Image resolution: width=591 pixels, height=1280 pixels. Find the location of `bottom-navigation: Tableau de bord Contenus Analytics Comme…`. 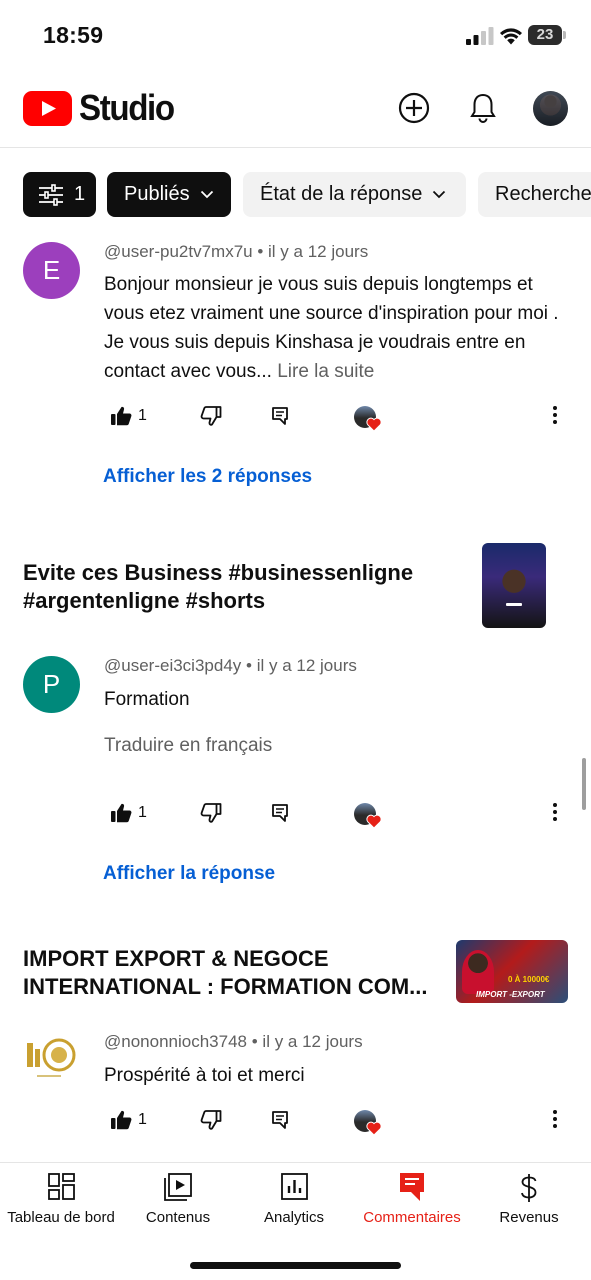

bottom-navigation: Tableau de bord Contenus Analytics Comme… is located at coordinates (295, 1221).